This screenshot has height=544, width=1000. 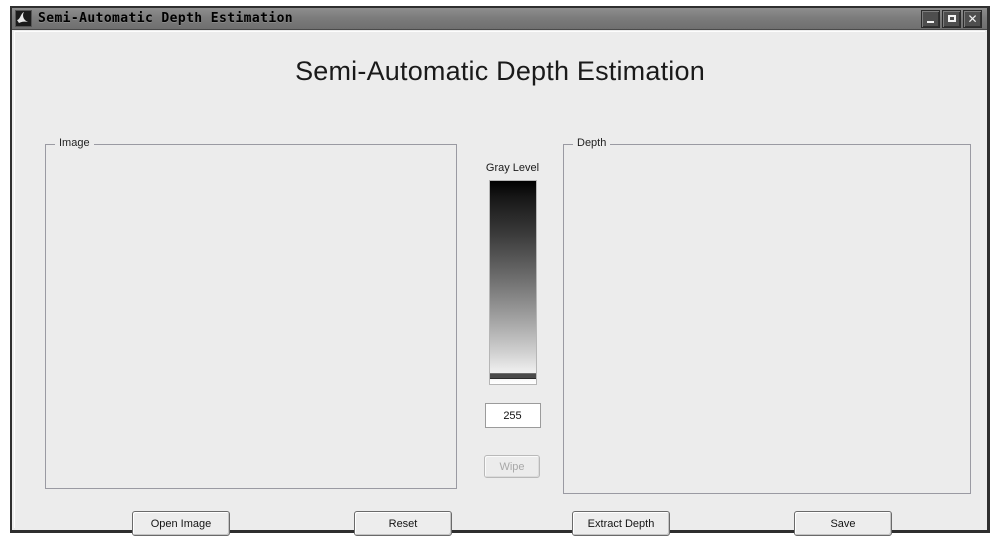 I want to click on gray-level-group: Gray Level 255, so click(x=512, y=295).